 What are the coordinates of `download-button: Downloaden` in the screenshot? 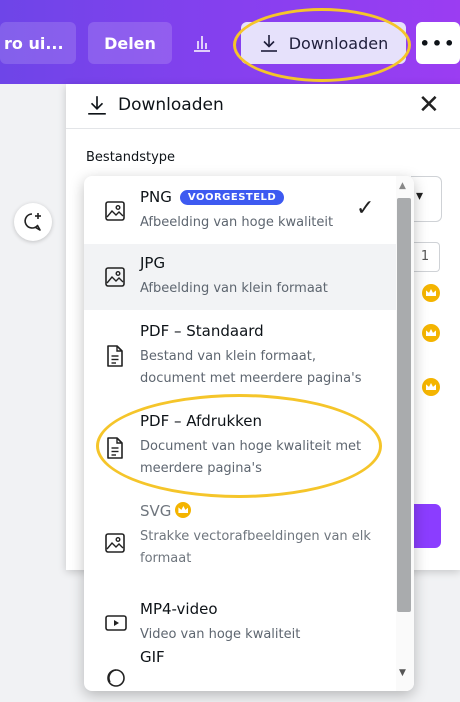 It's located at (323, 43).